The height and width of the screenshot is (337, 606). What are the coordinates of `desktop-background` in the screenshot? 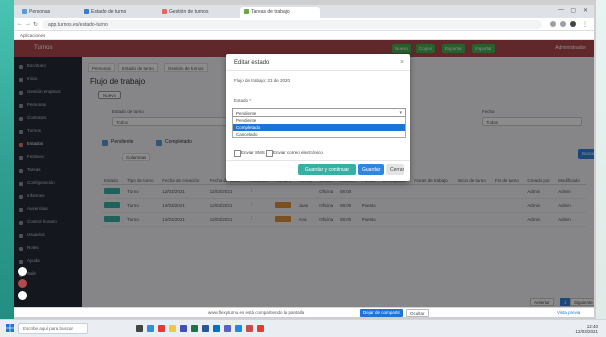 It's located at (7, 168).